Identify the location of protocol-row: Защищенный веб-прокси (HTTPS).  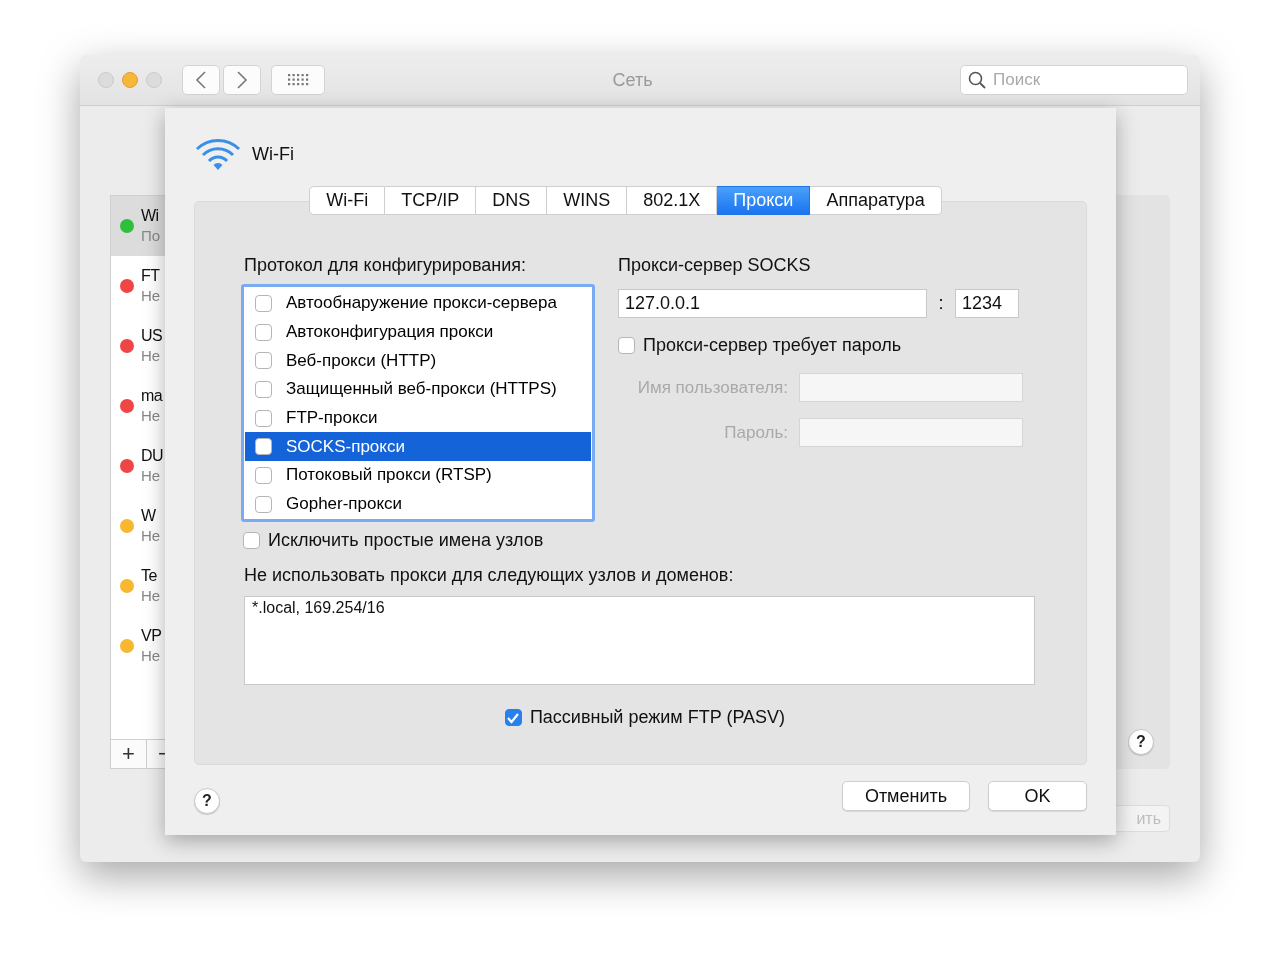
(418, 389).